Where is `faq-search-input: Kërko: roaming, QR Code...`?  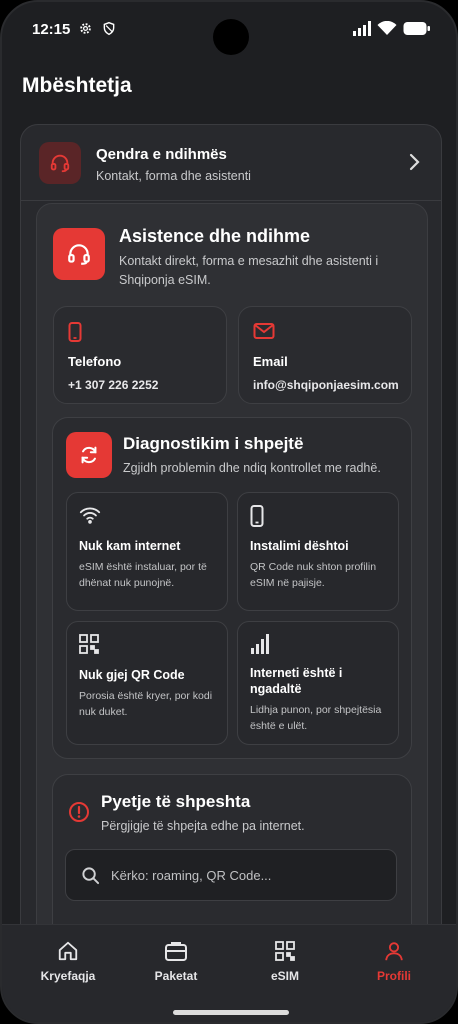 faq-search-input: Kërko: roaming, QR Code... is located at coordinates (231, 875).